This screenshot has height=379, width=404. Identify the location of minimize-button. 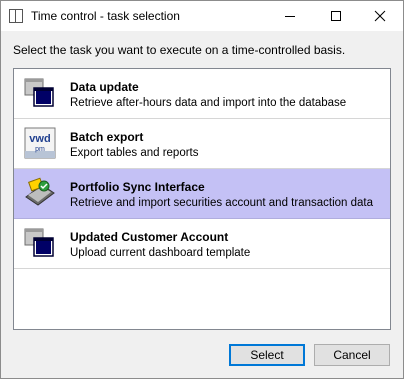
(290, 16).